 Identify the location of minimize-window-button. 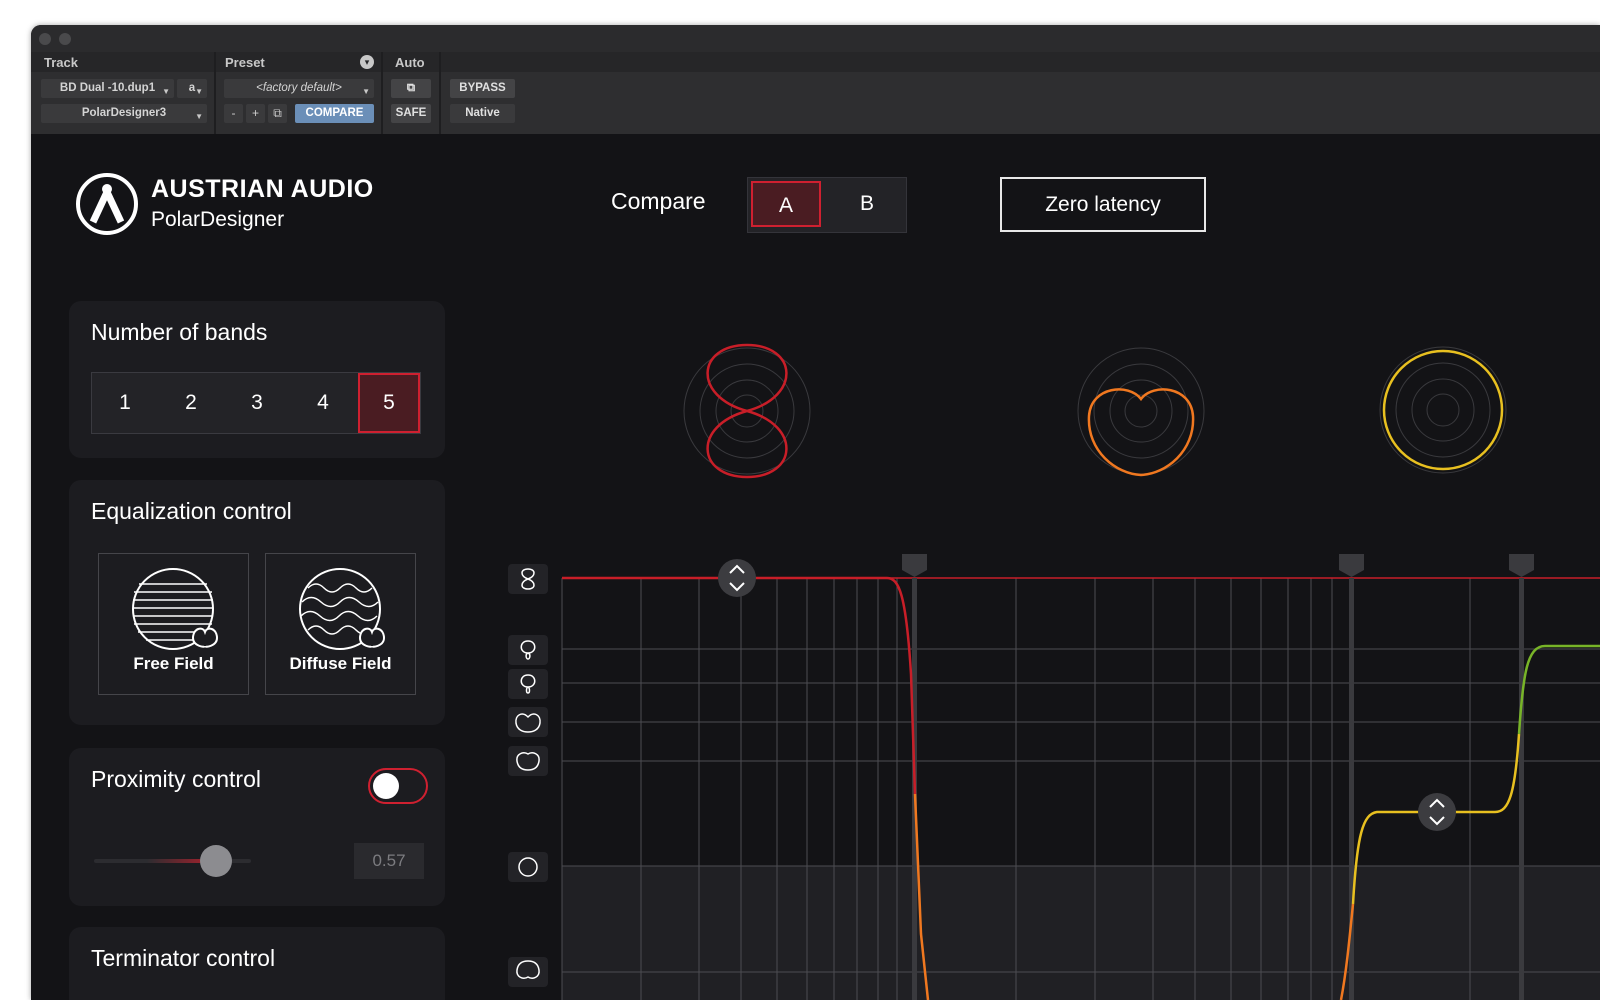
(65, 39).